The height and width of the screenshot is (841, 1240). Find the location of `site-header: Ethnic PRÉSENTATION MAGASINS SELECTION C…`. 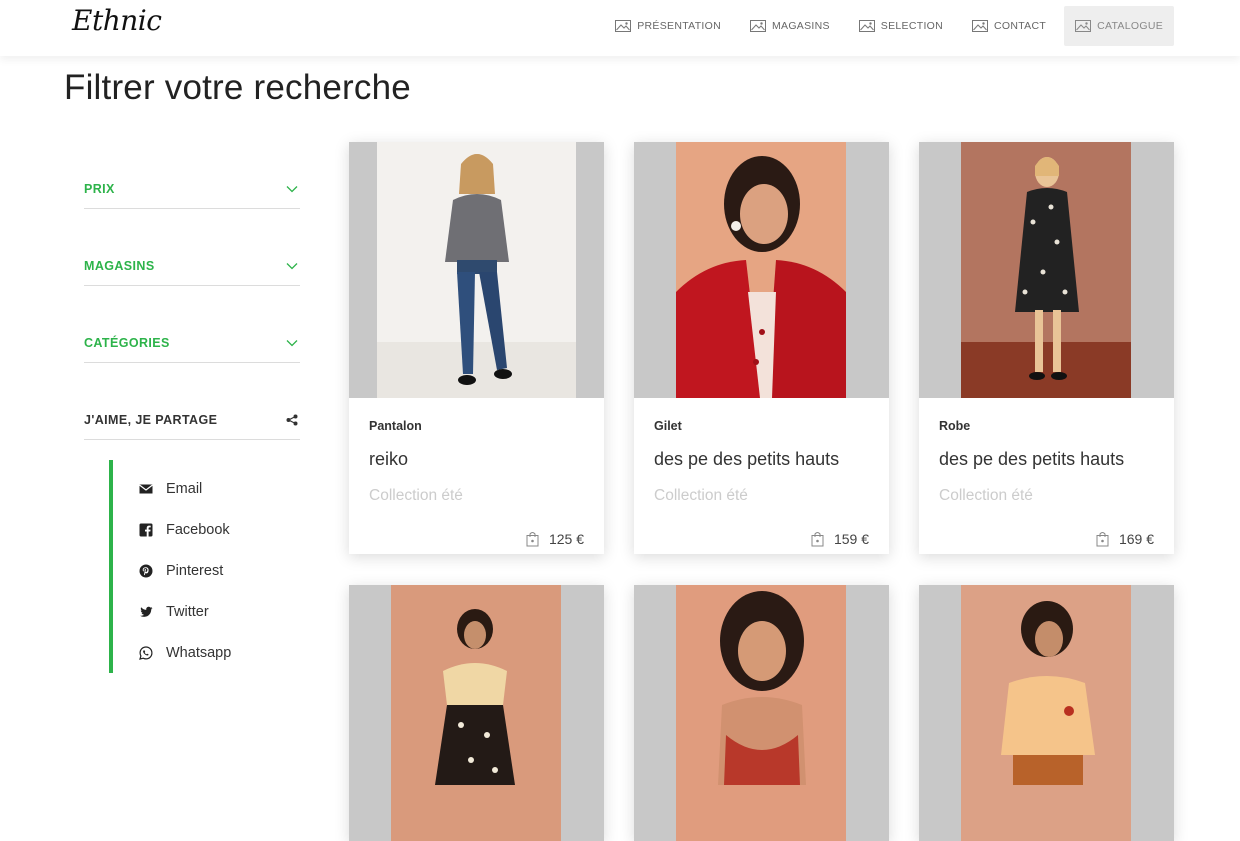

site-header: Ethnic PRÉSENTATION MAGASINS SELECTION C… is located at coordinates (620, 28).